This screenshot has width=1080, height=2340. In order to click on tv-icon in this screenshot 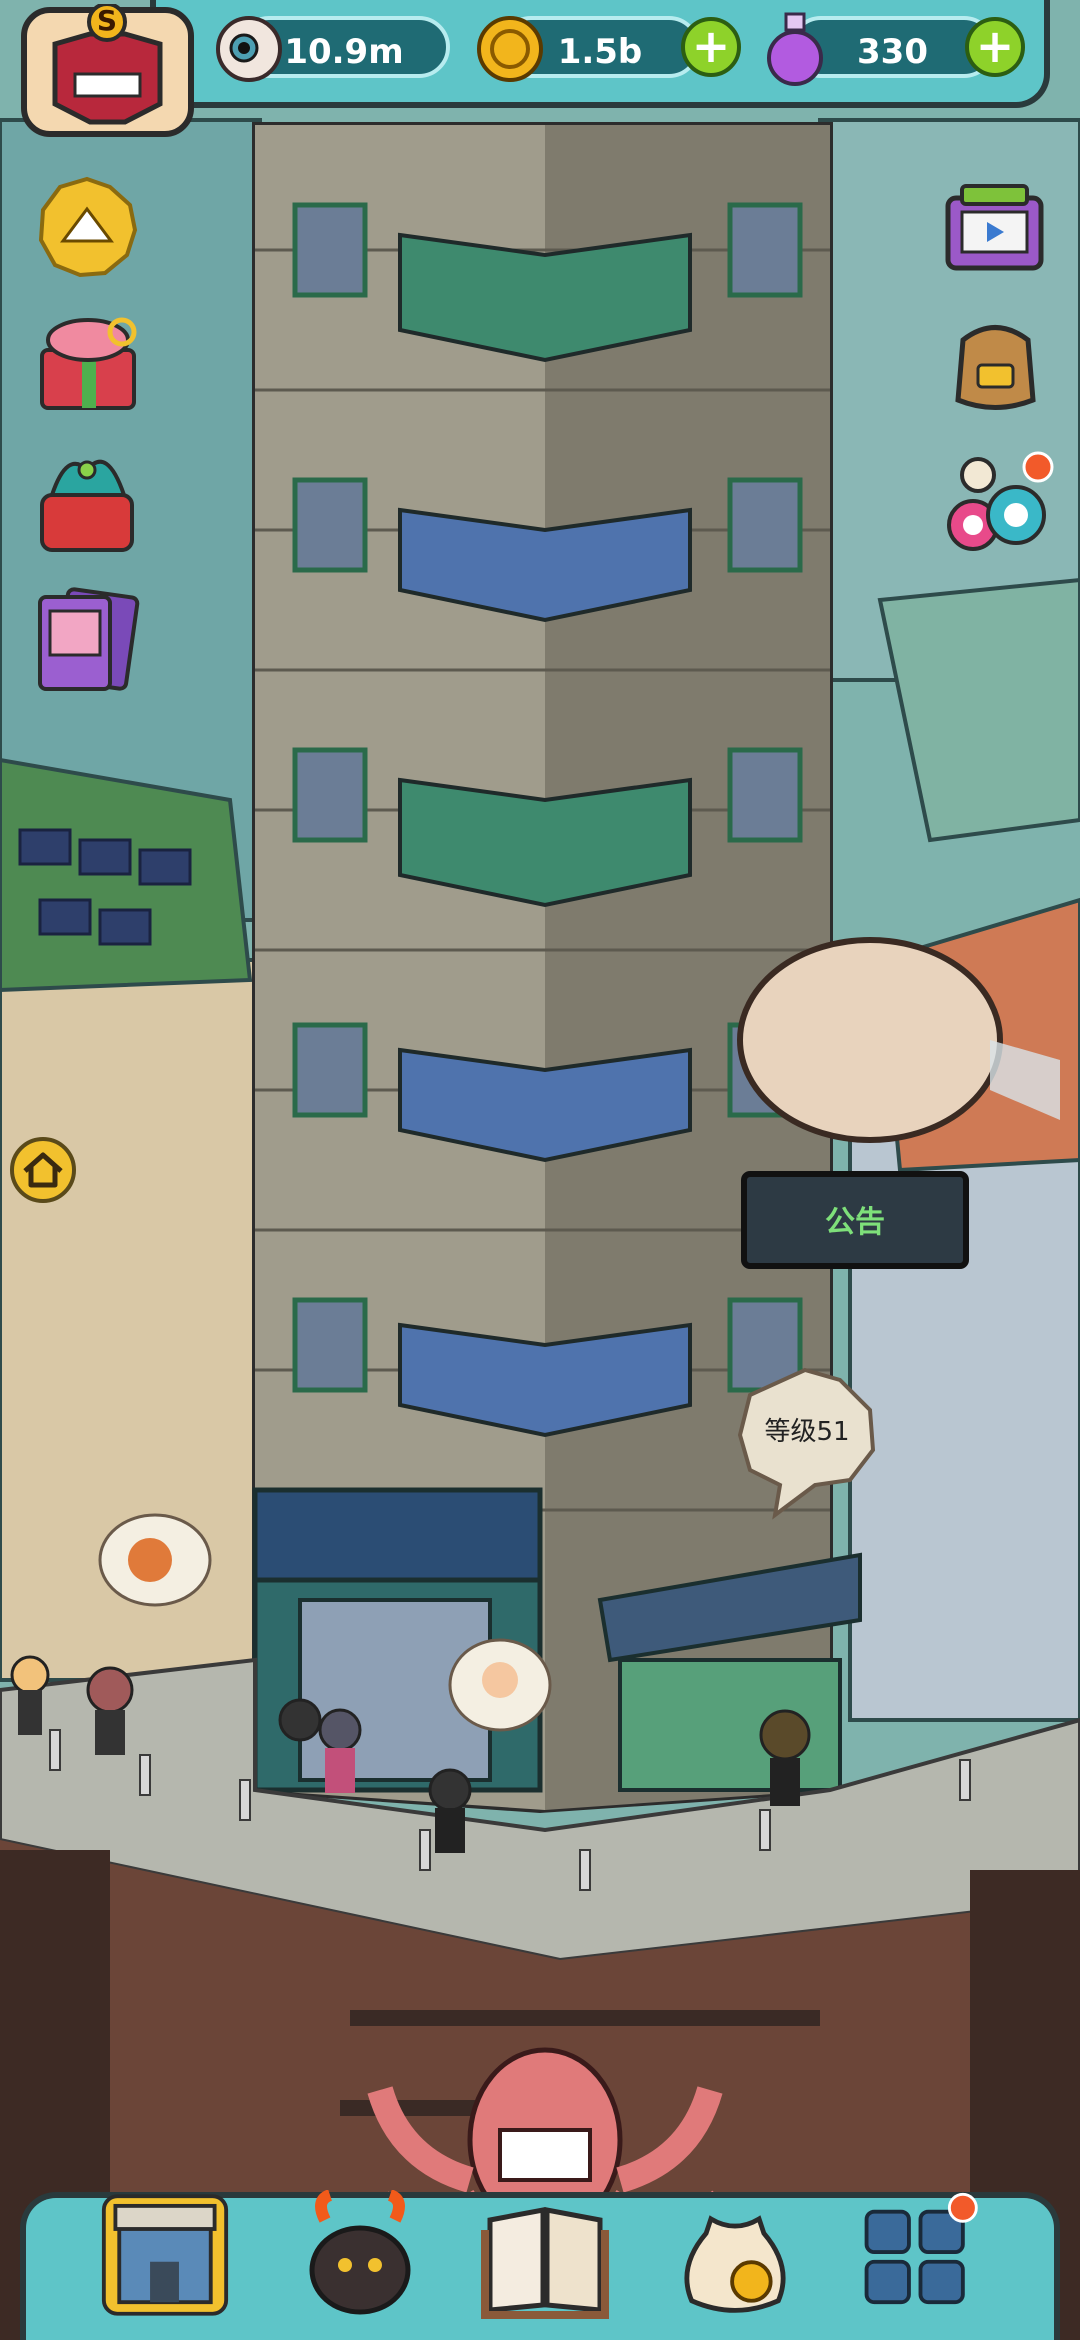, I will do `click(994, 230)`.